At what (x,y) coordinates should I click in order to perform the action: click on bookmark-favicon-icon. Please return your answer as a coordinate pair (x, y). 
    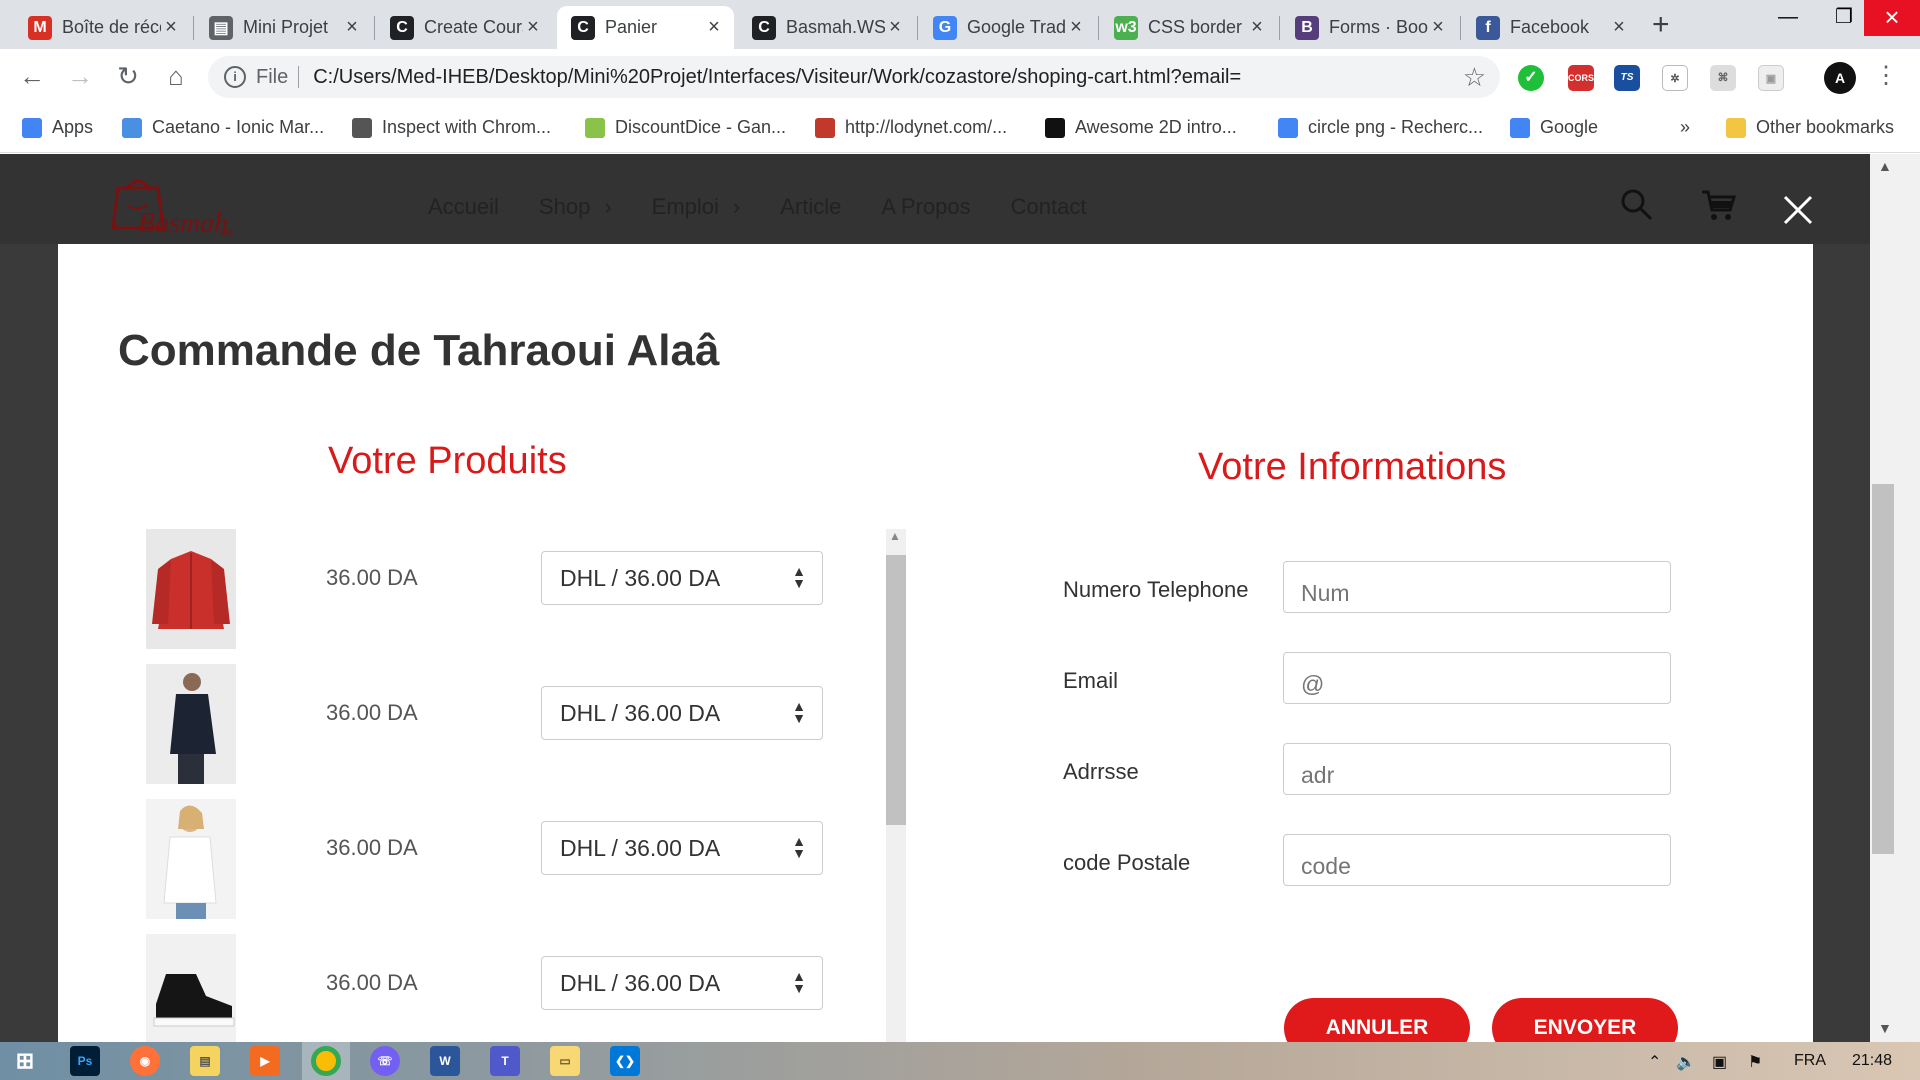
    Looking at the image, I should click on (1520, 127).